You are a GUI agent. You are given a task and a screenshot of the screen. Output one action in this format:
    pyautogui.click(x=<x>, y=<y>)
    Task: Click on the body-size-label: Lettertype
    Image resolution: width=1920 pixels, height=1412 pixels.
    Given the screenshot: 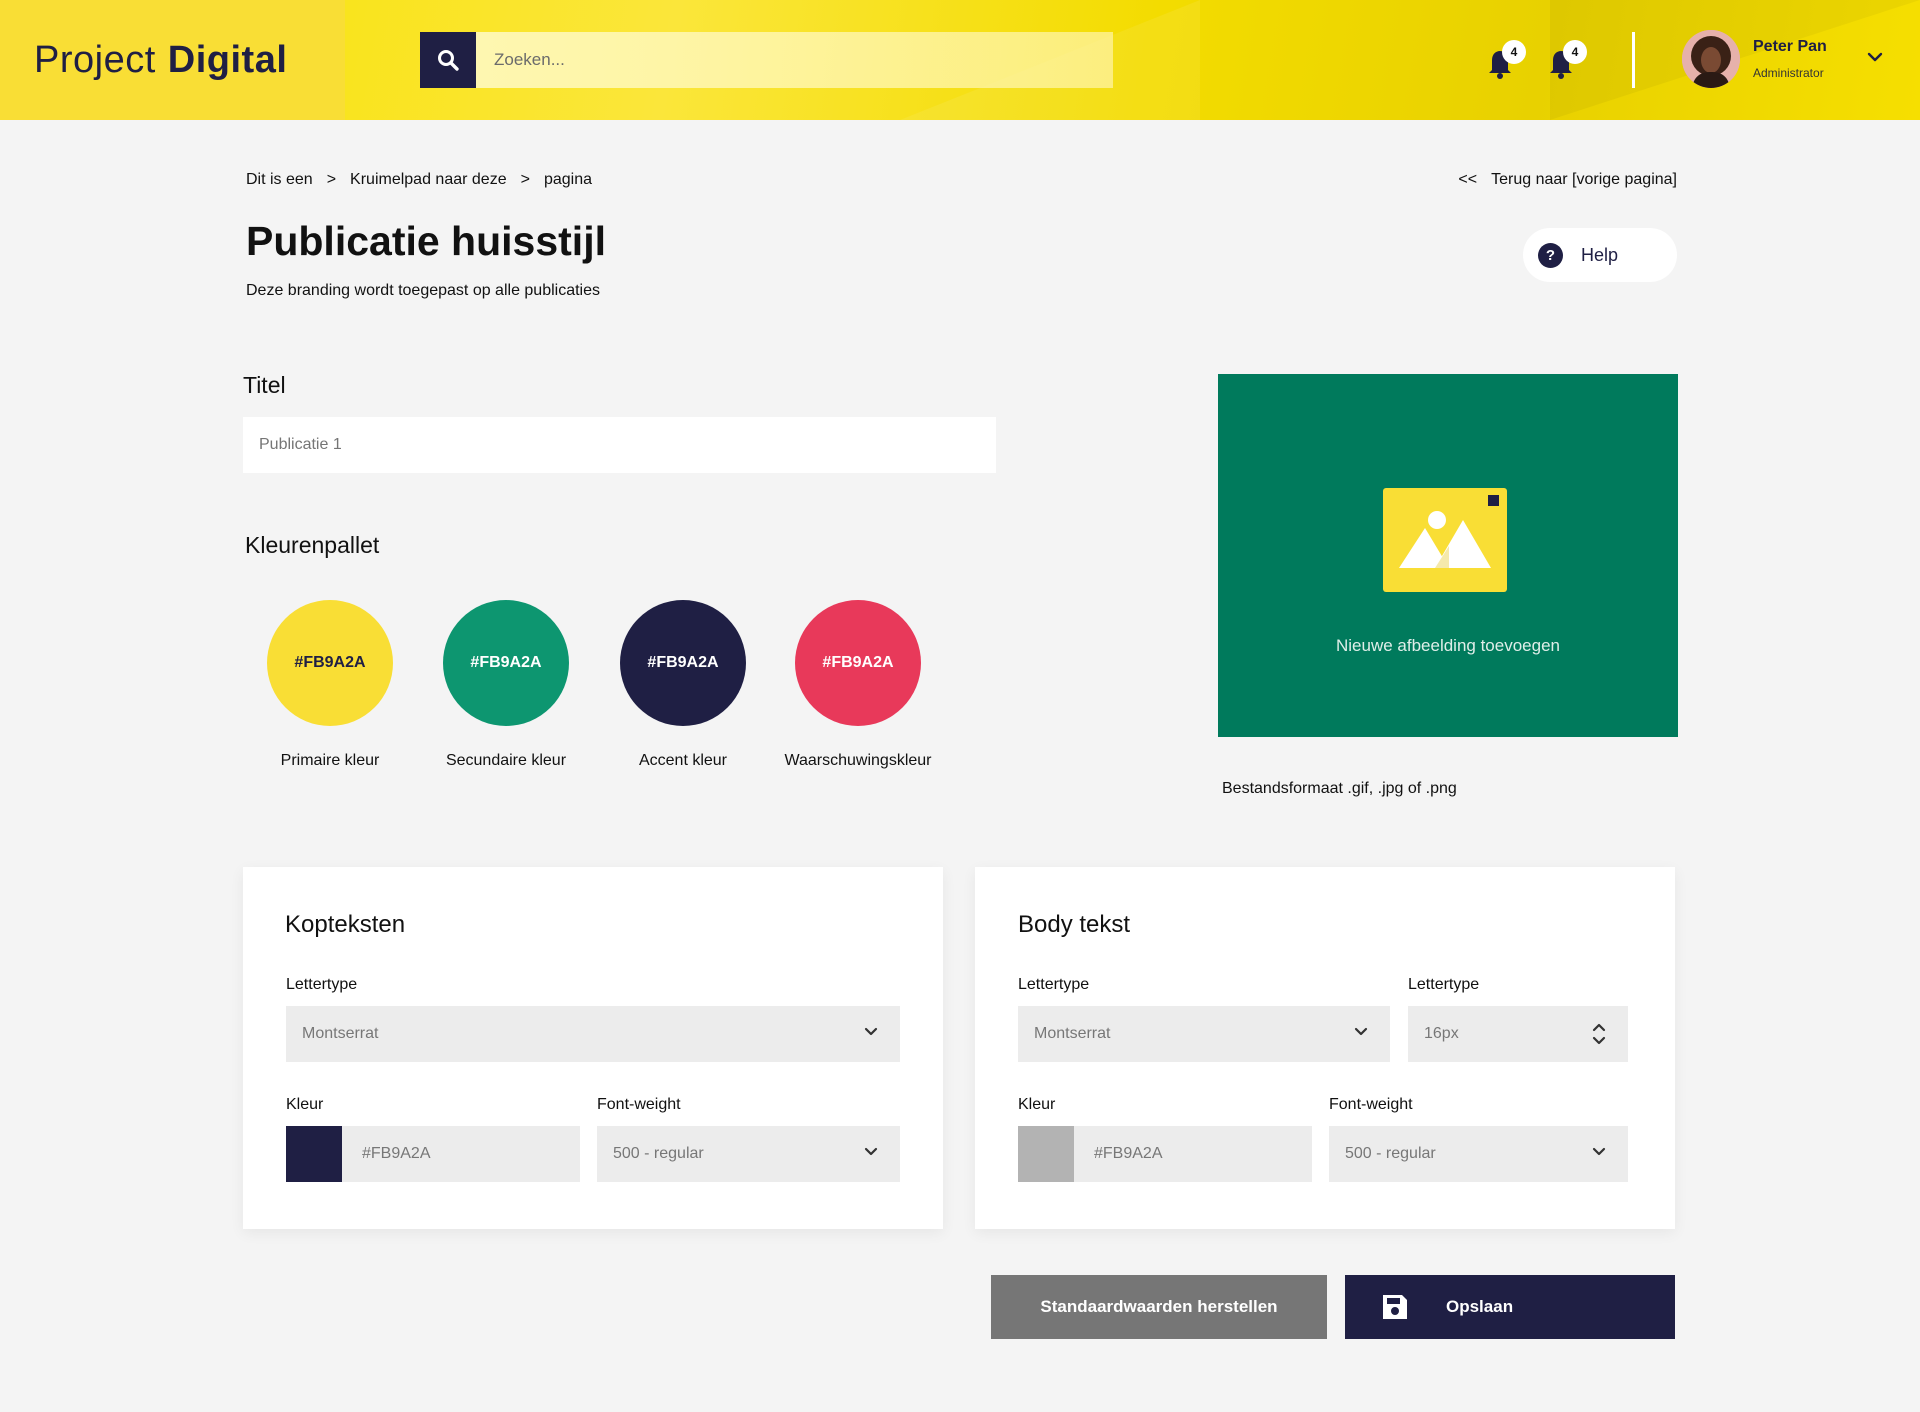 What is the action you would take?
    pyautogui.click(x=1444, y=984)
    